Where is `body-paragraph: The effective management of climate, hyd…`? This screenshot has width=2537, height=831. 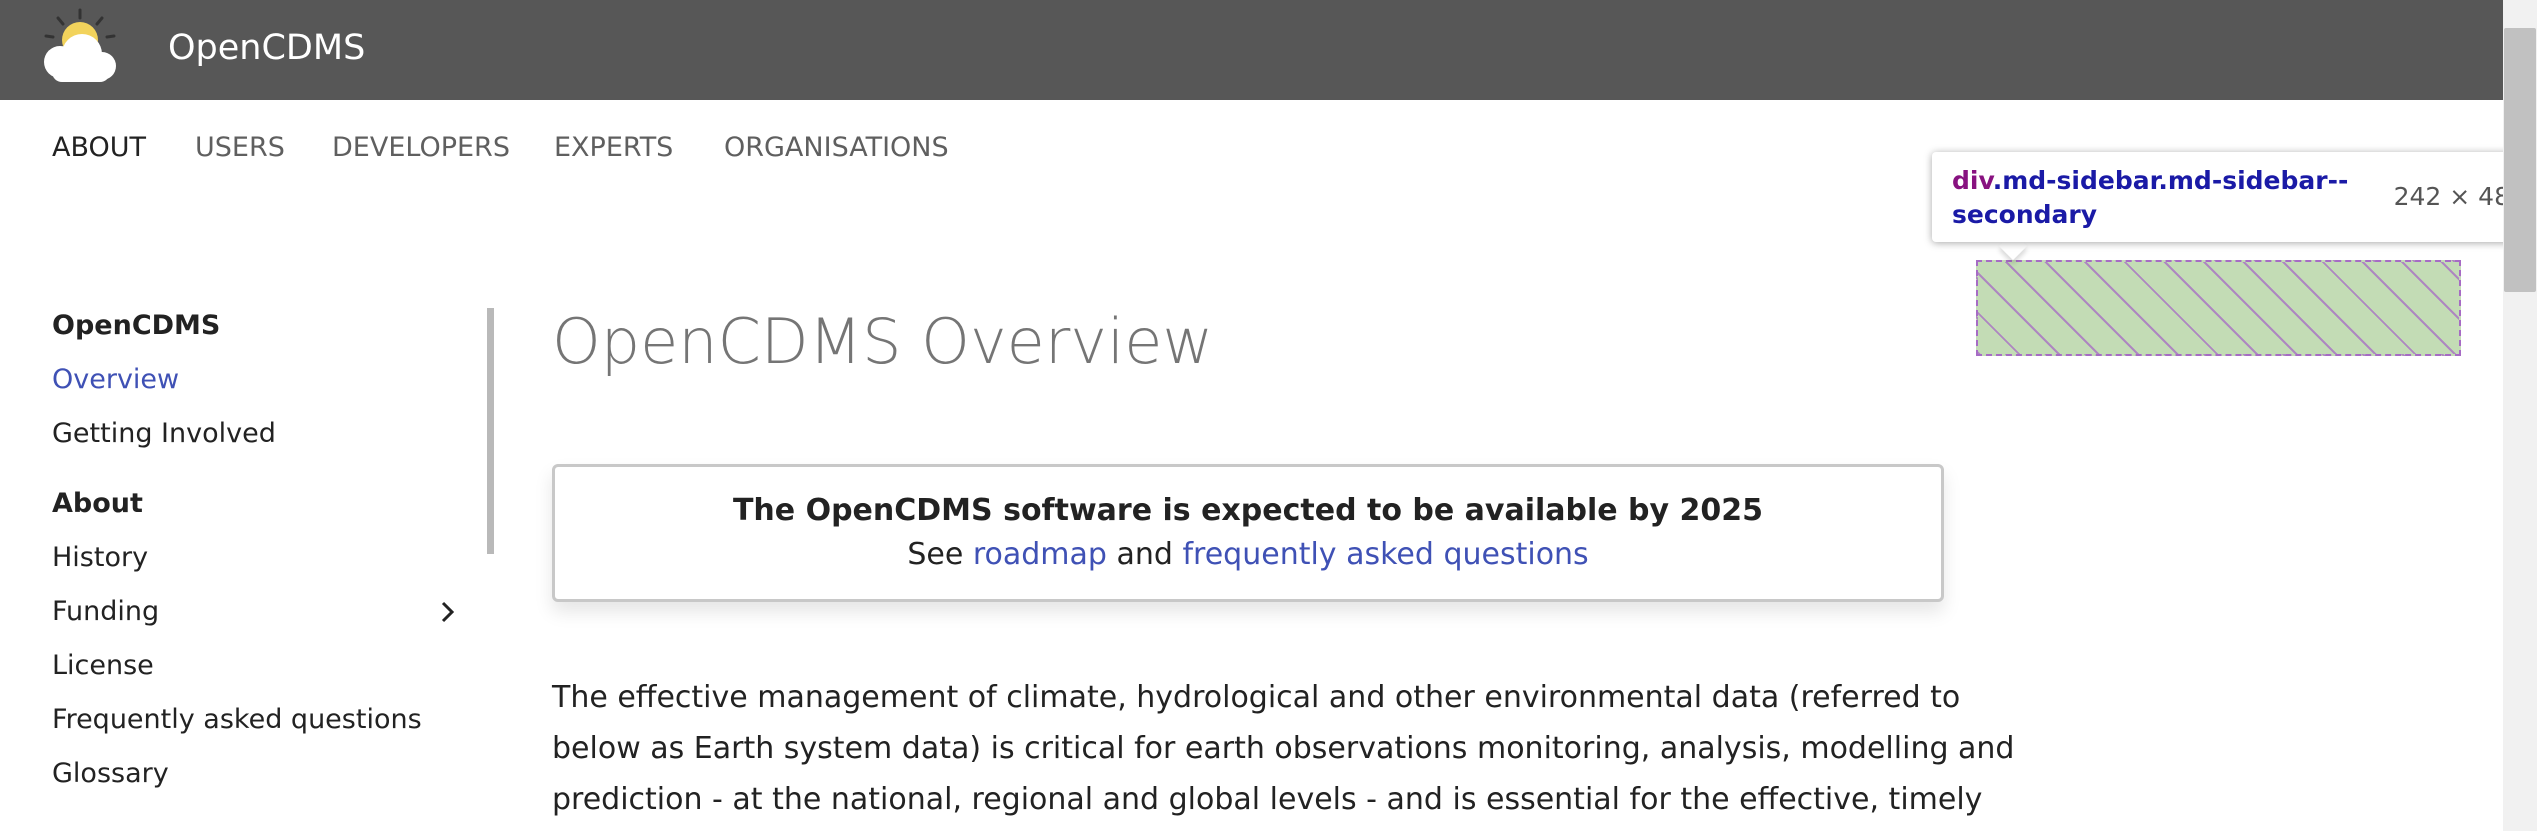 body-paragraph: The effective management of climate, hyd… is located at coordinates (1283, 748).